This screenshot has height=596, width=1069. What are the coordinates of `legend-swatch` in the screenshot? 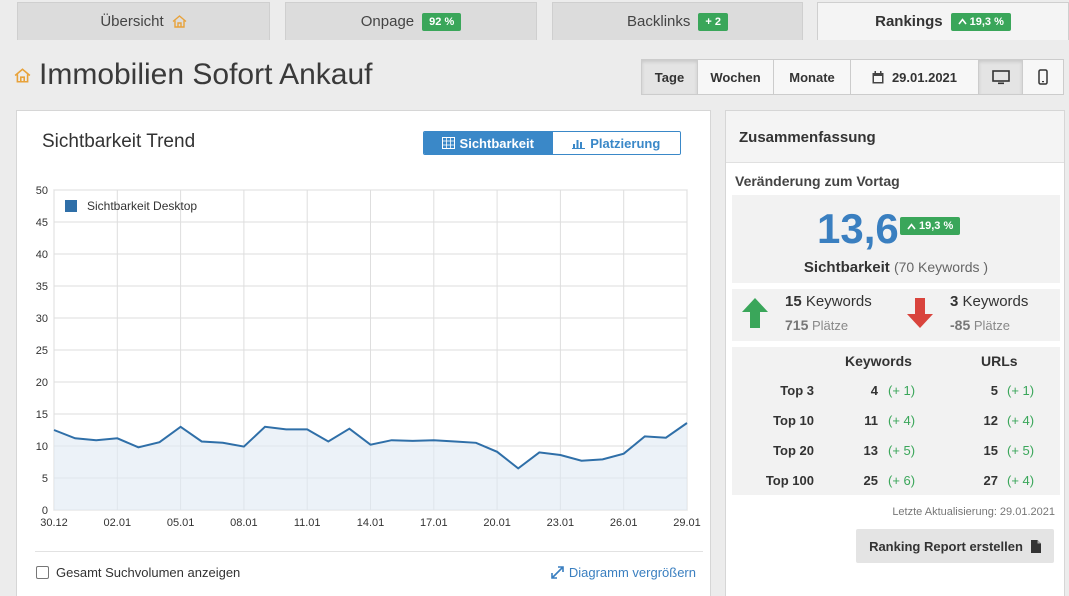 It's located at (71, 206).